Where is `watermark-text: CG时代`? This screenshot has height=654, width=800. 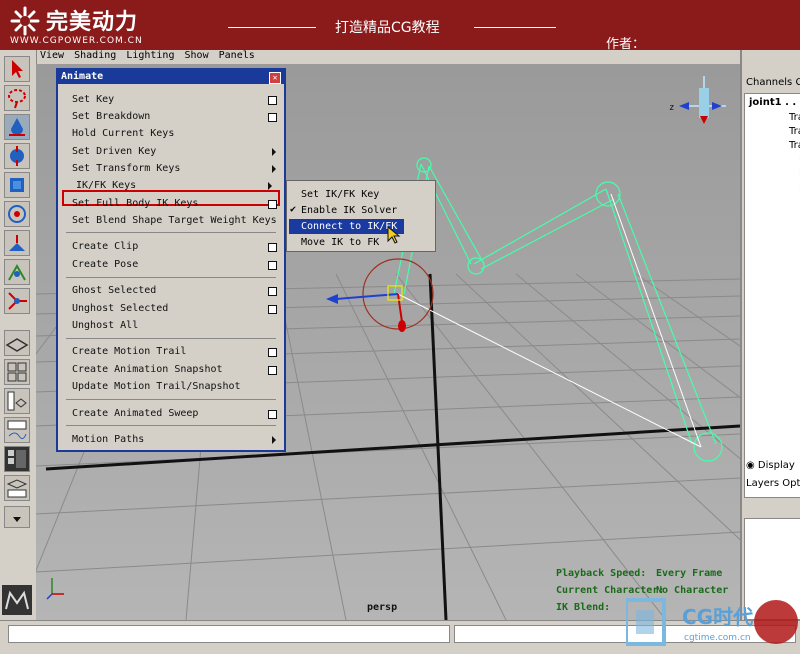
watermark-text: CG时代 is located at coordinates (717, 617).